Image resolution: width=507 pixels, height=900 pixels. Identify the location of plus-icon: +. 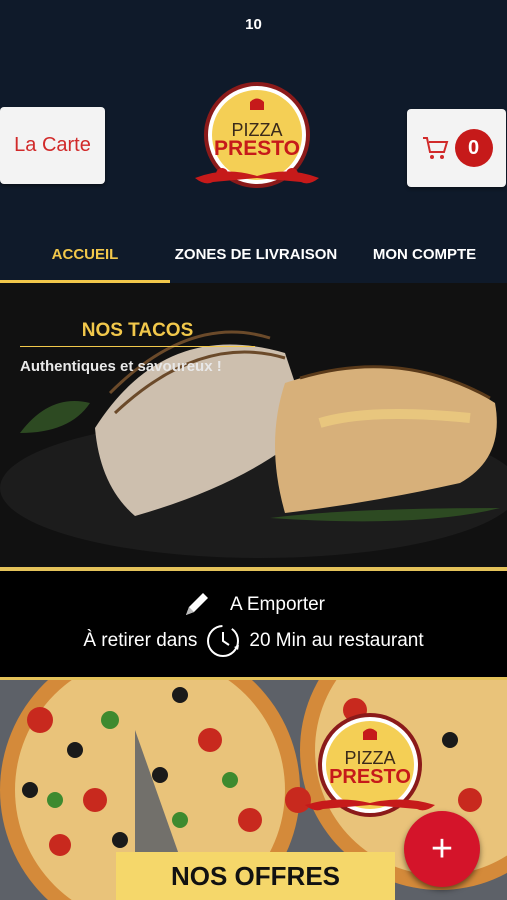
(442, 848).